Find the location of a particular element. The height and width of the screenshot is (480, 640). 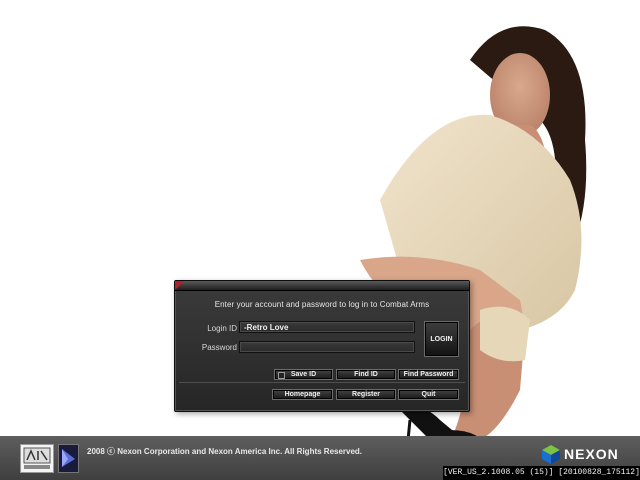

find-id-button: Find ID is located at coordinates (366, 374).